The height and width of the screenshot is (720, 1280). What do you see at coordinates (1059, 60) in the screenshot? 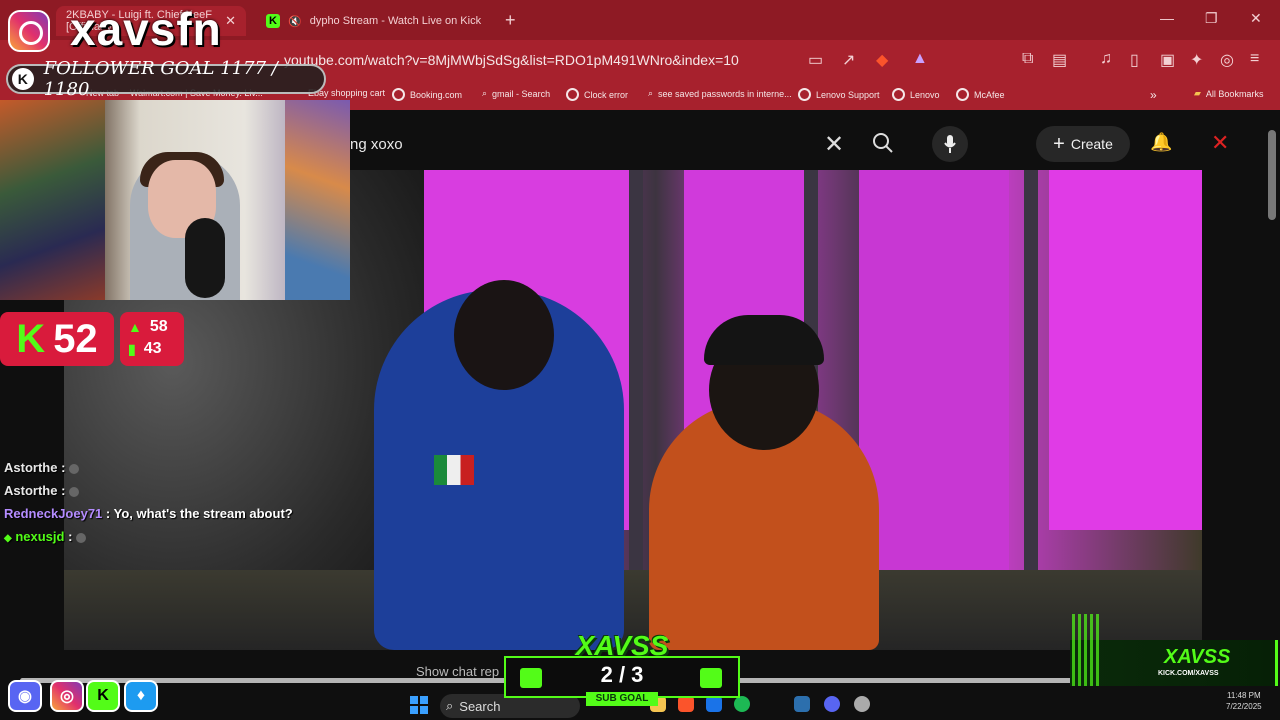
I see `reader-icon: ▤` at bounding box center [1059, 60].